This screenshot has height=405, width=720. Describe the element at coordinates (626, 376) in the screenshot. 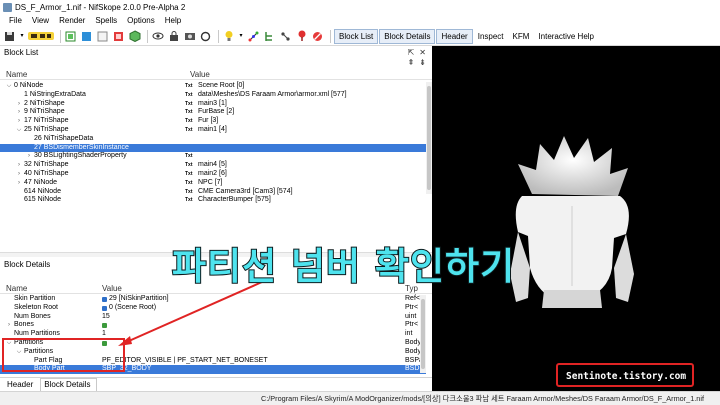

I see `watermark-text: Sentinote.tistory.com` at that location.